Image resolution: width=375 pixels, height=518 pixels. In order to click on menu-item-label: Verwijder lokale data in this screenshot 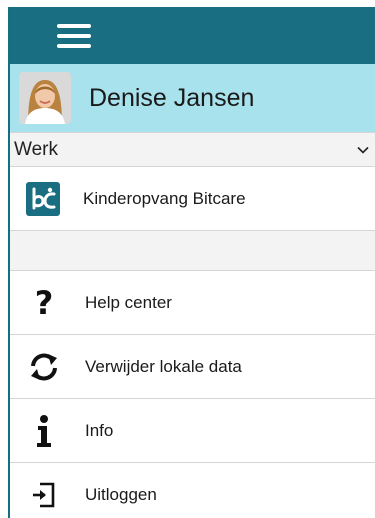, I will do `click(163, 366)`.